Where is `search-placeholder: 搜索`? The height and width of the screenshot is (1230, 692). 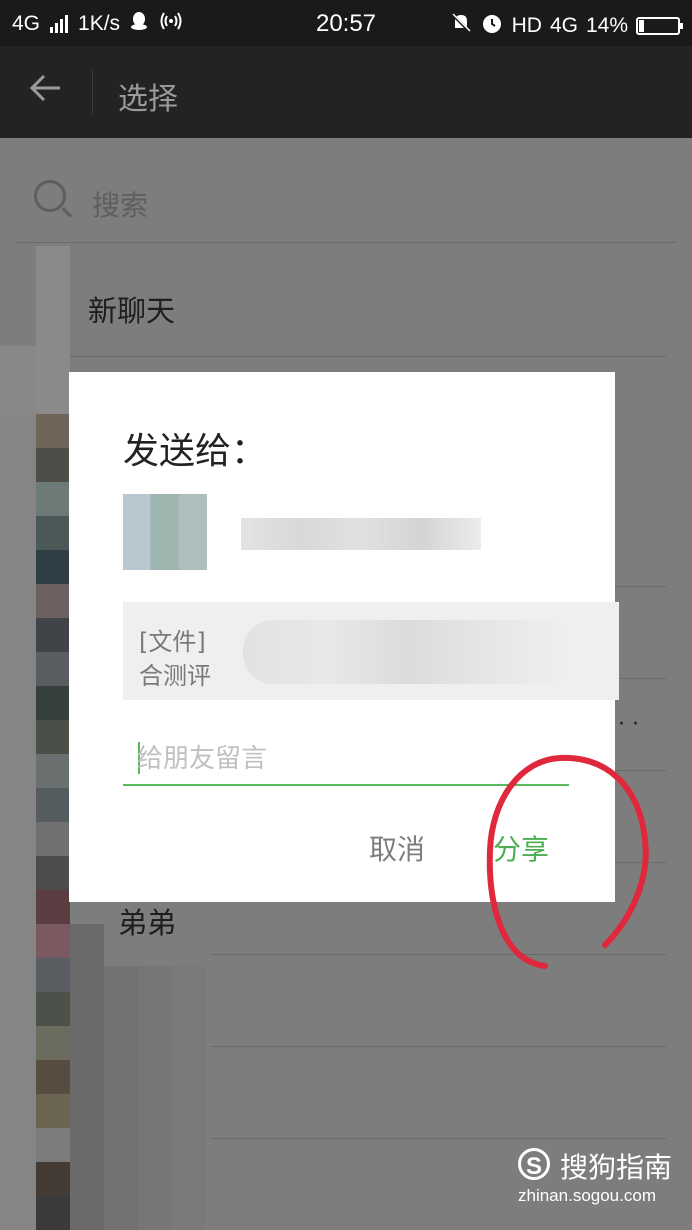
search-placeholder: 搜索 is located at coordinates (120, 205).